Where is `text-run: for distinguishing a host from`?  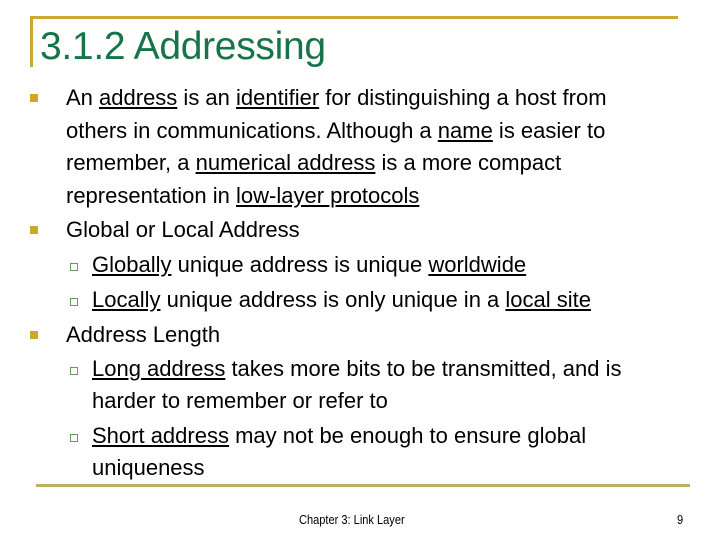
text-run: for distinguishing a host from is located at coordinates (463, 97).